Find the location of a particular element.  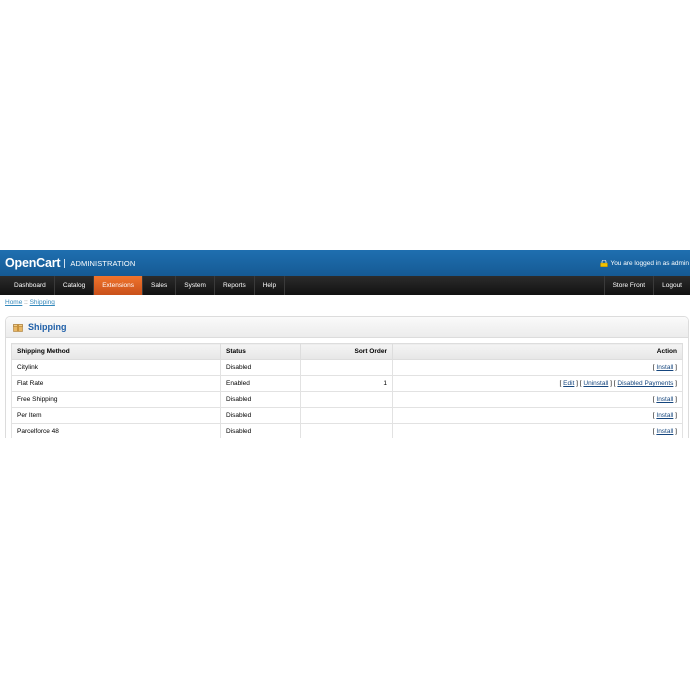

logo-divider is located at coordinates (65, 263).